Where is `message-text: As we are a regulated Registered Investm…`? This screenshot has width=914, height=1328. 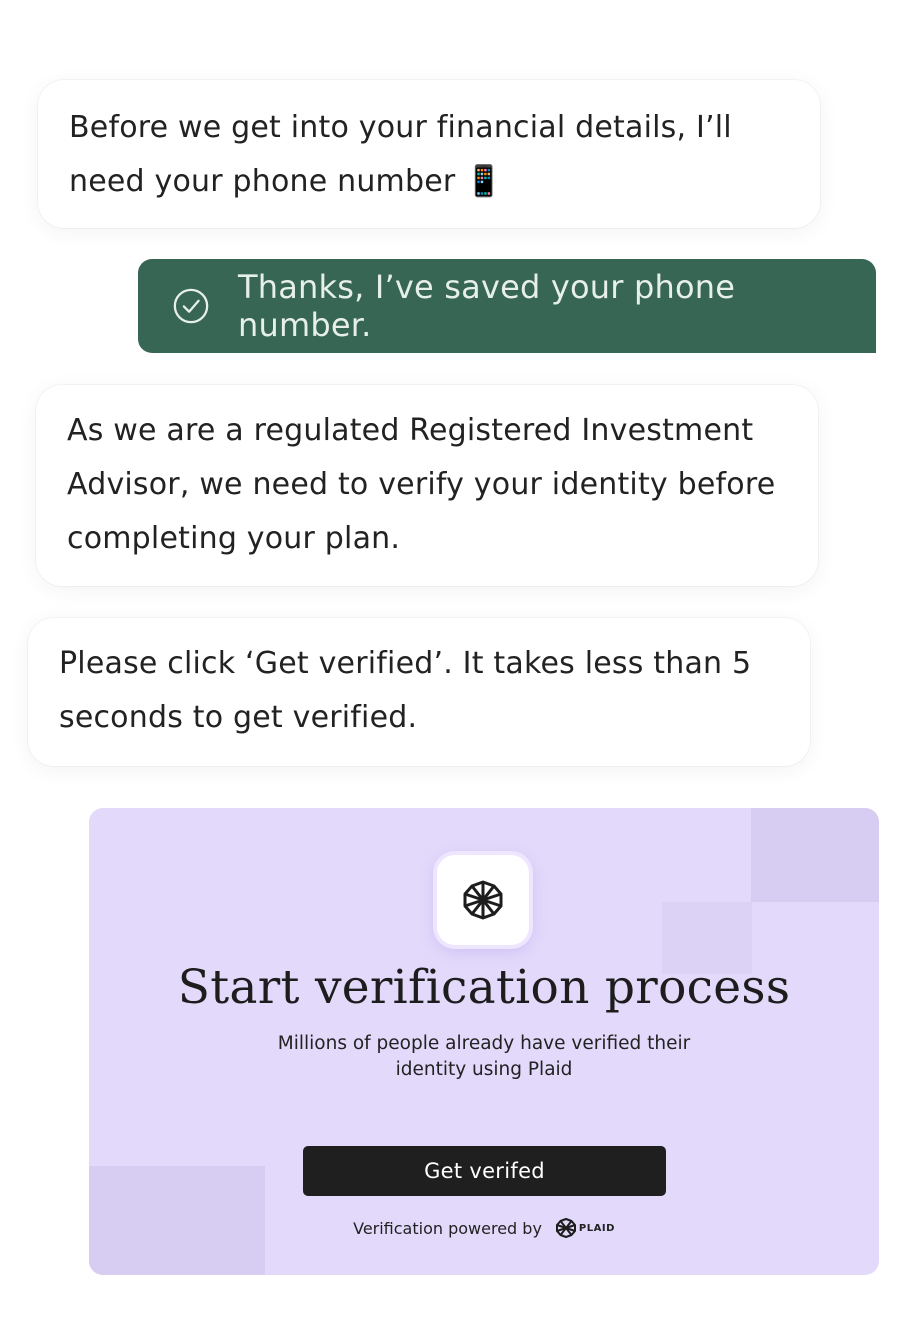
message-text: As we are a regulated Registered Investm… is located at coordinates (421, 484).